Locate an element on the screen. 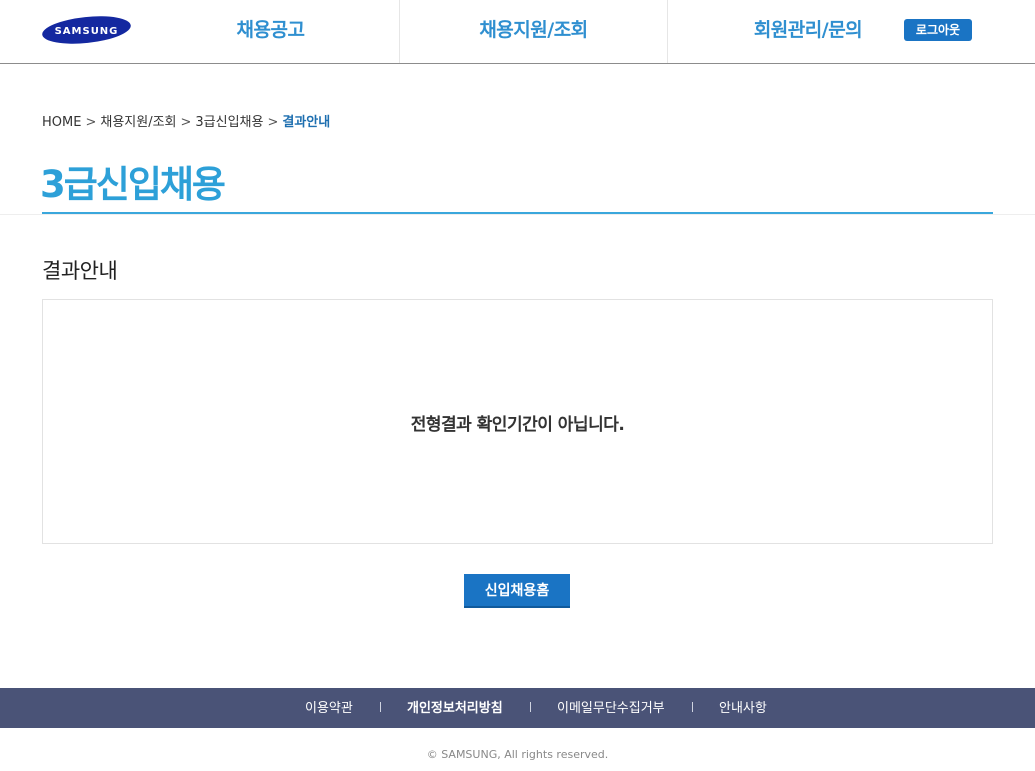  breadcrumb-current: 결과안내 is located at coordinates (306, 122).